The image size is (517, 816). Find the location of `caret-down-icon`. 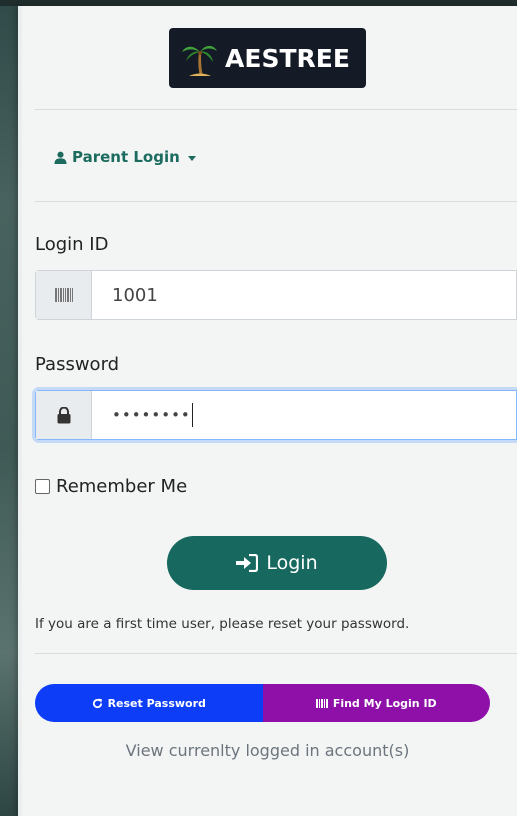

caret-down-icon is located at coordinates (191, 158).